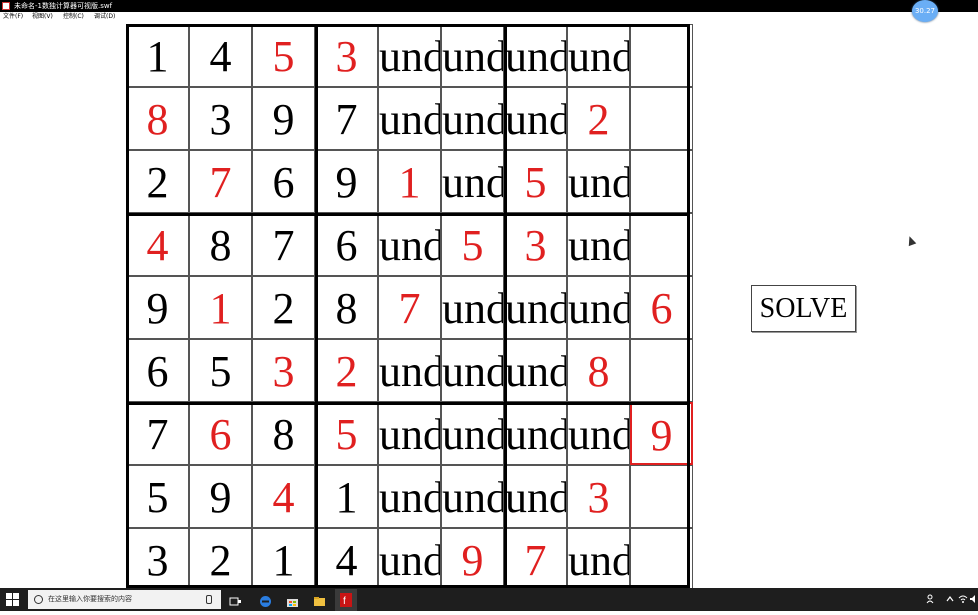  I want to click on task-view-icon, so click(235, 599).